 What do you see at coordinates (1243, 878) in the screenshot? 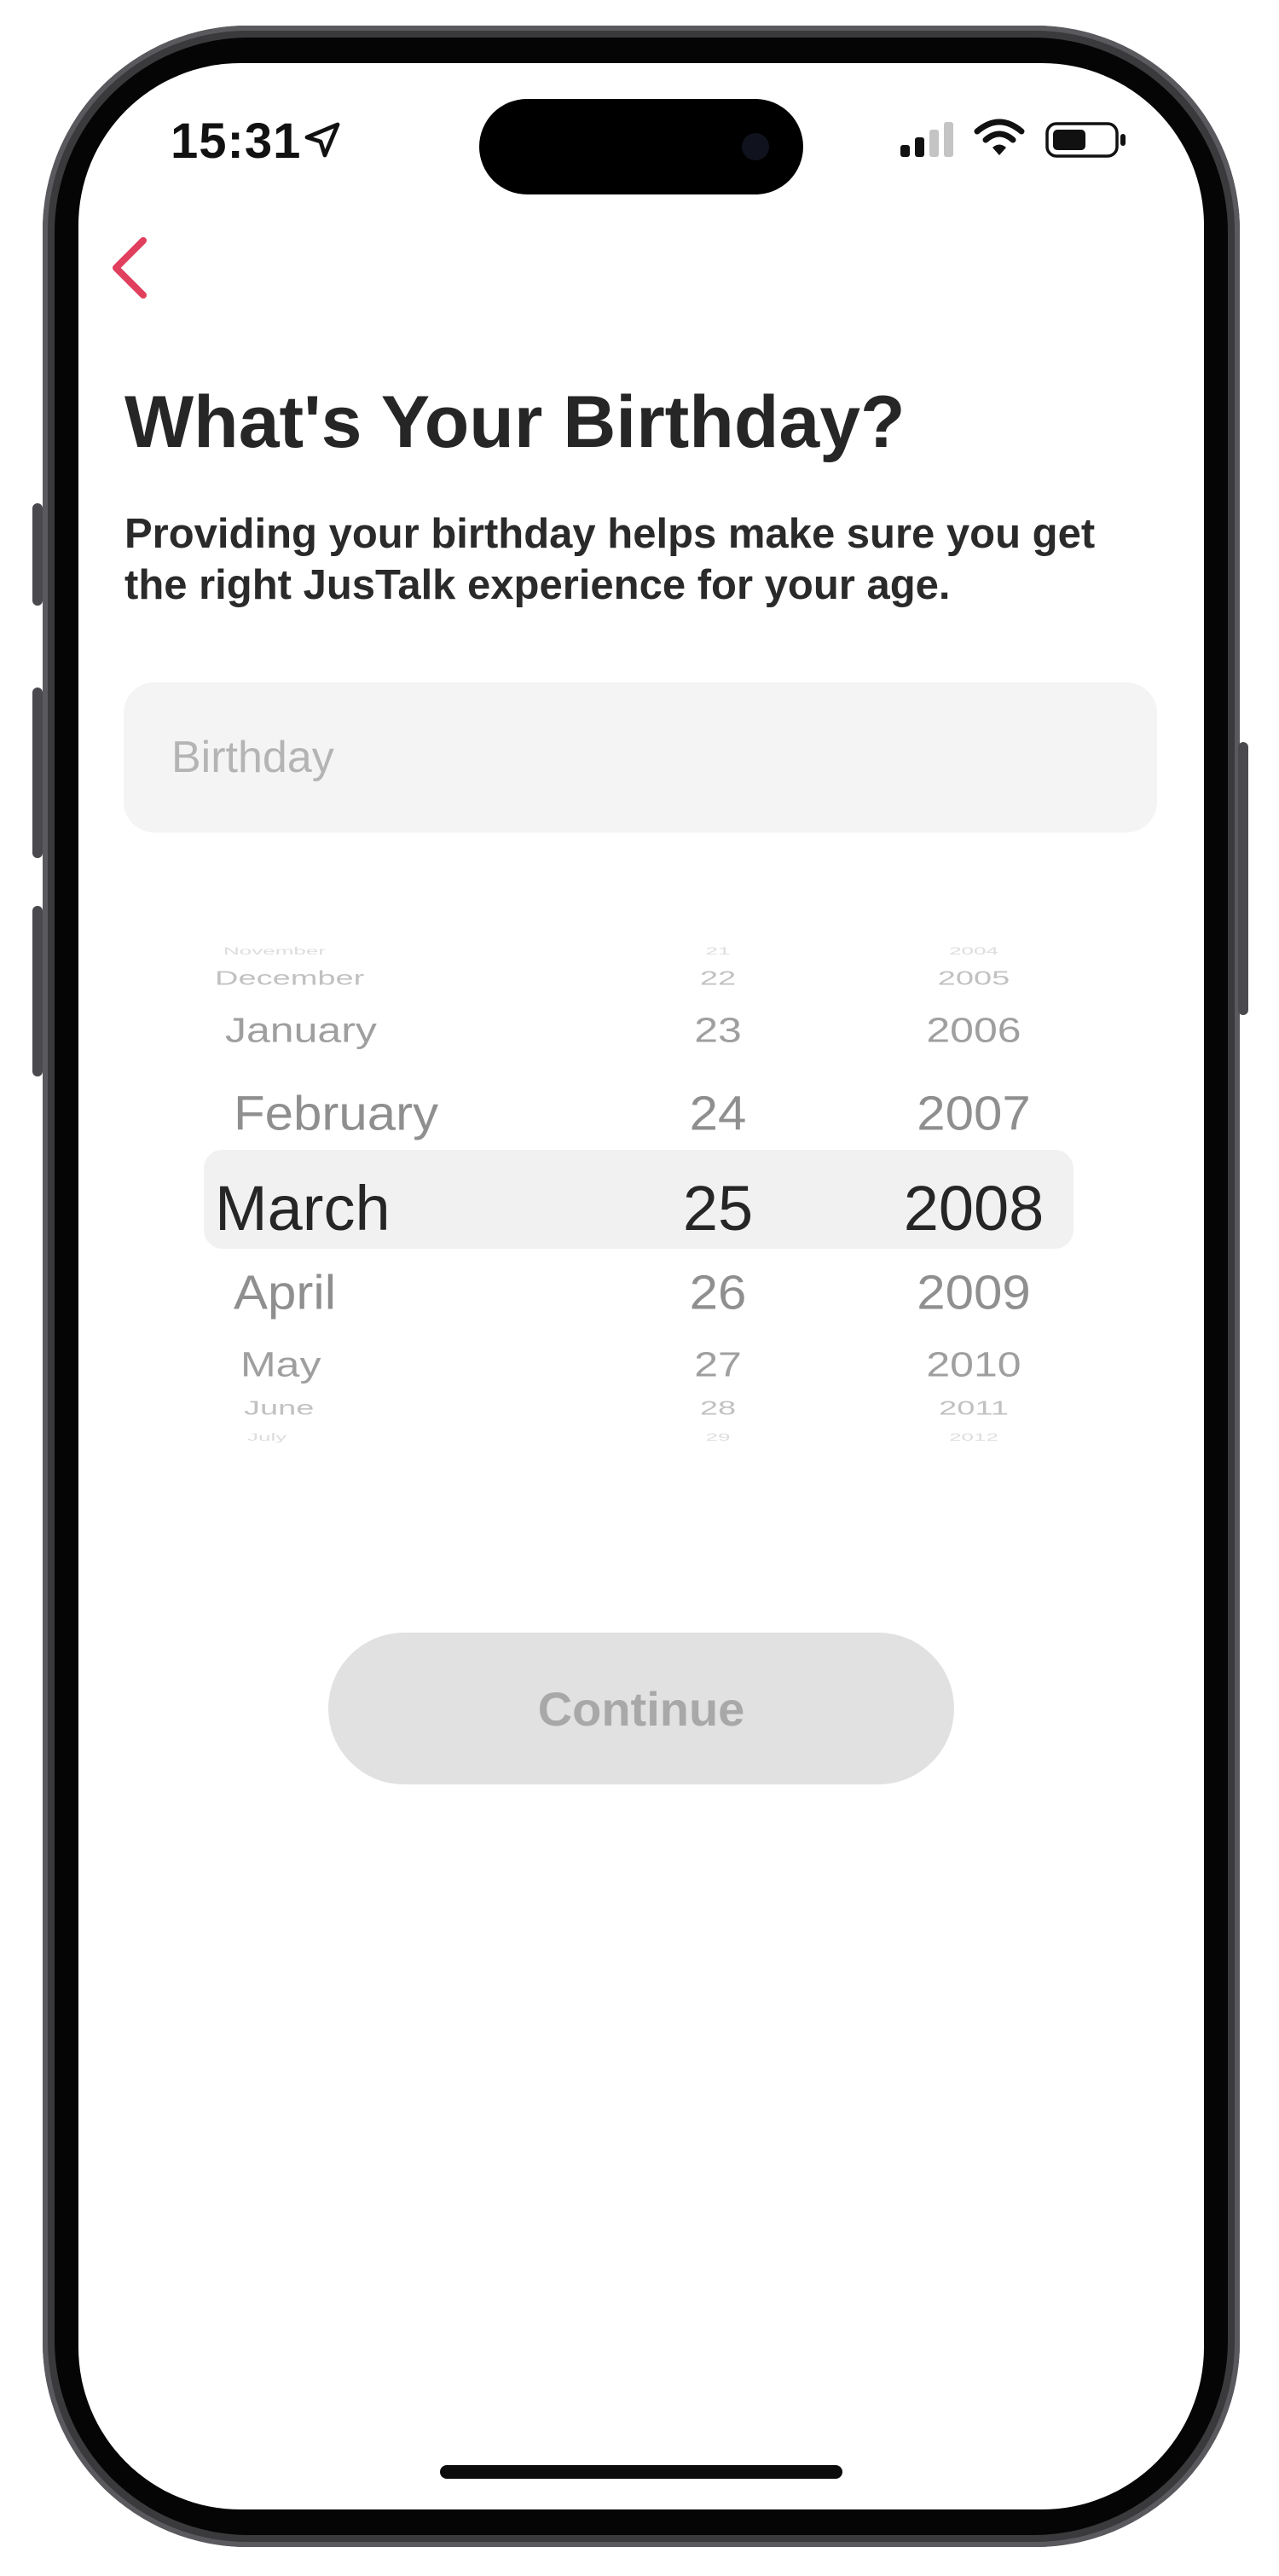
I see `power-button` at bounding box center [1243, 878].